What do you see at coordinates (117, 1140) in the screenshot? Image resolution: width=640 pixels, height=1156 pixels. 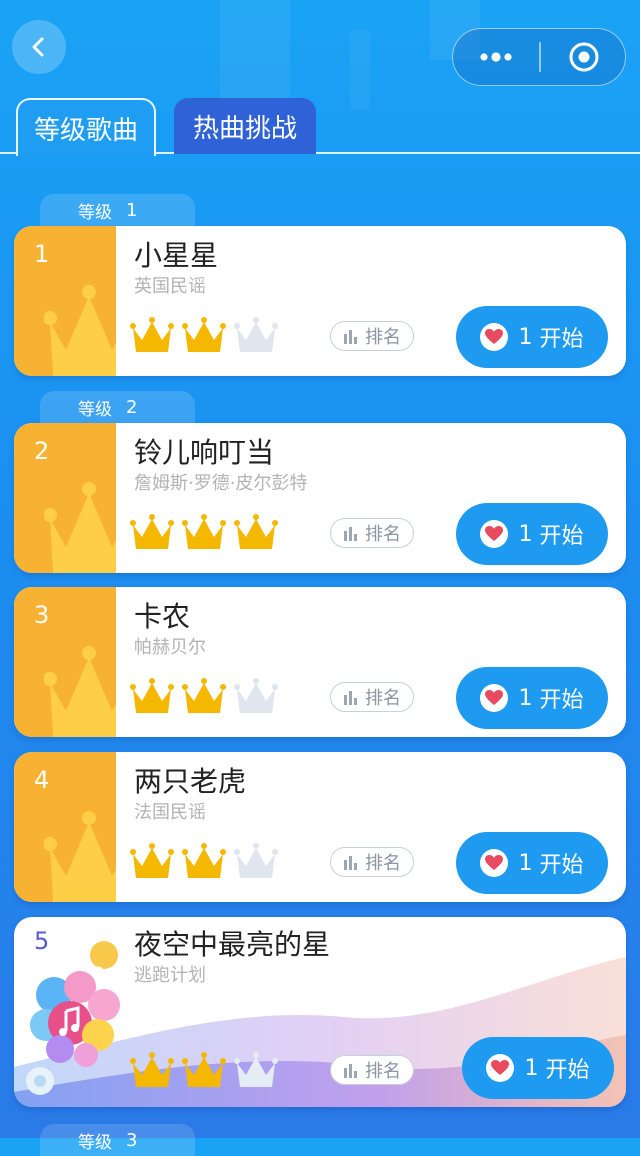 I see `level-header-3: 等级 3` at bounding box center [117, 1140].